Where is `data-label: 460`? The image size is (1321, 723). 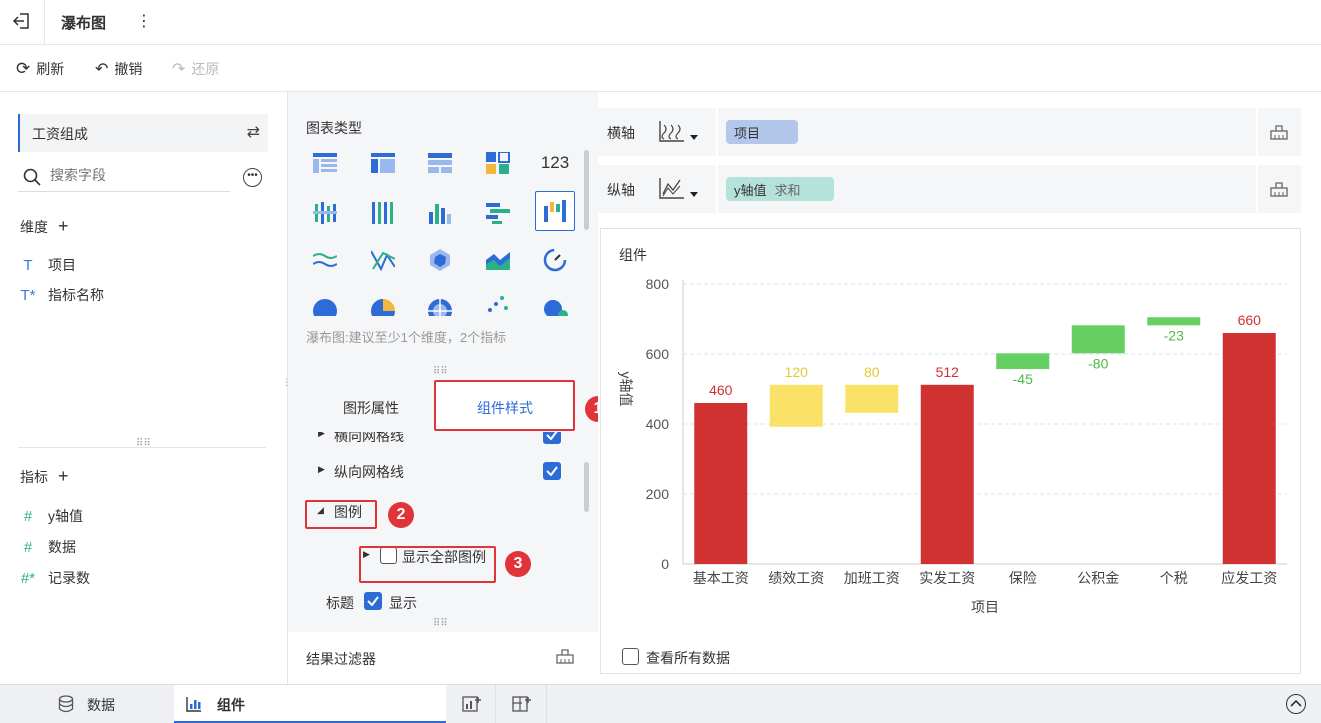
data-label: 460 is located at coordinates (721, 390).